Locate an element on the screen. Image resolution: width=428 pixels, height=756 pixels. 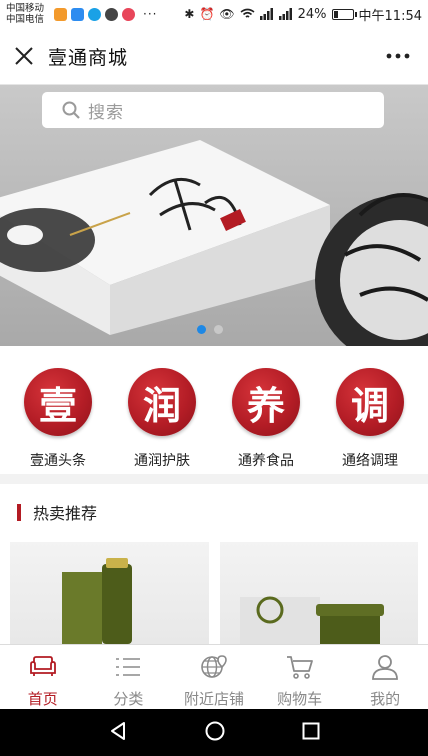
more-button is located at coordinates (398, 56).